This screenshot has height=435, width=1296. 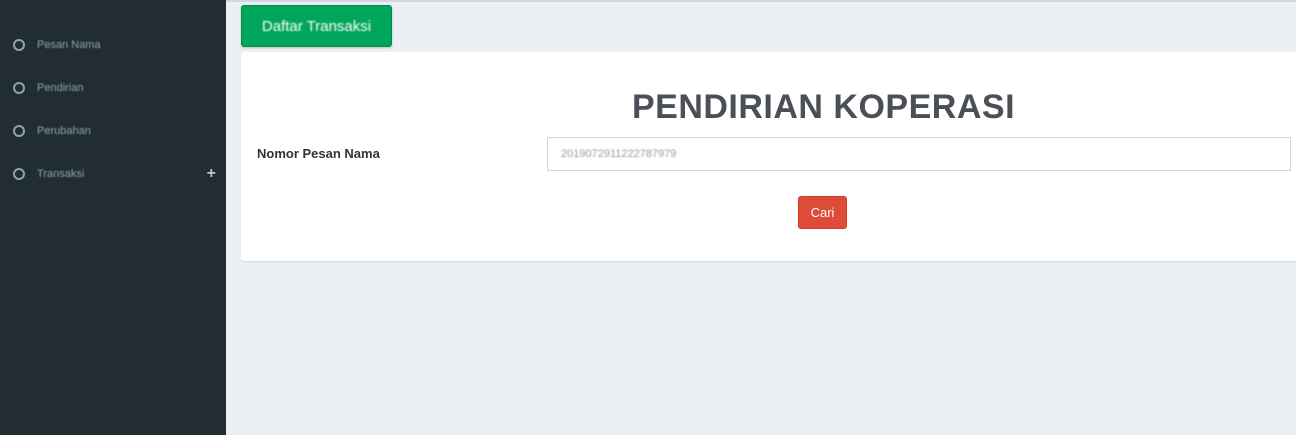 What do you see at coordinates (69, 45) in the screenshot?
I see `sidebar-item-label: Pesan Nama` at bounding box center [69, 45].